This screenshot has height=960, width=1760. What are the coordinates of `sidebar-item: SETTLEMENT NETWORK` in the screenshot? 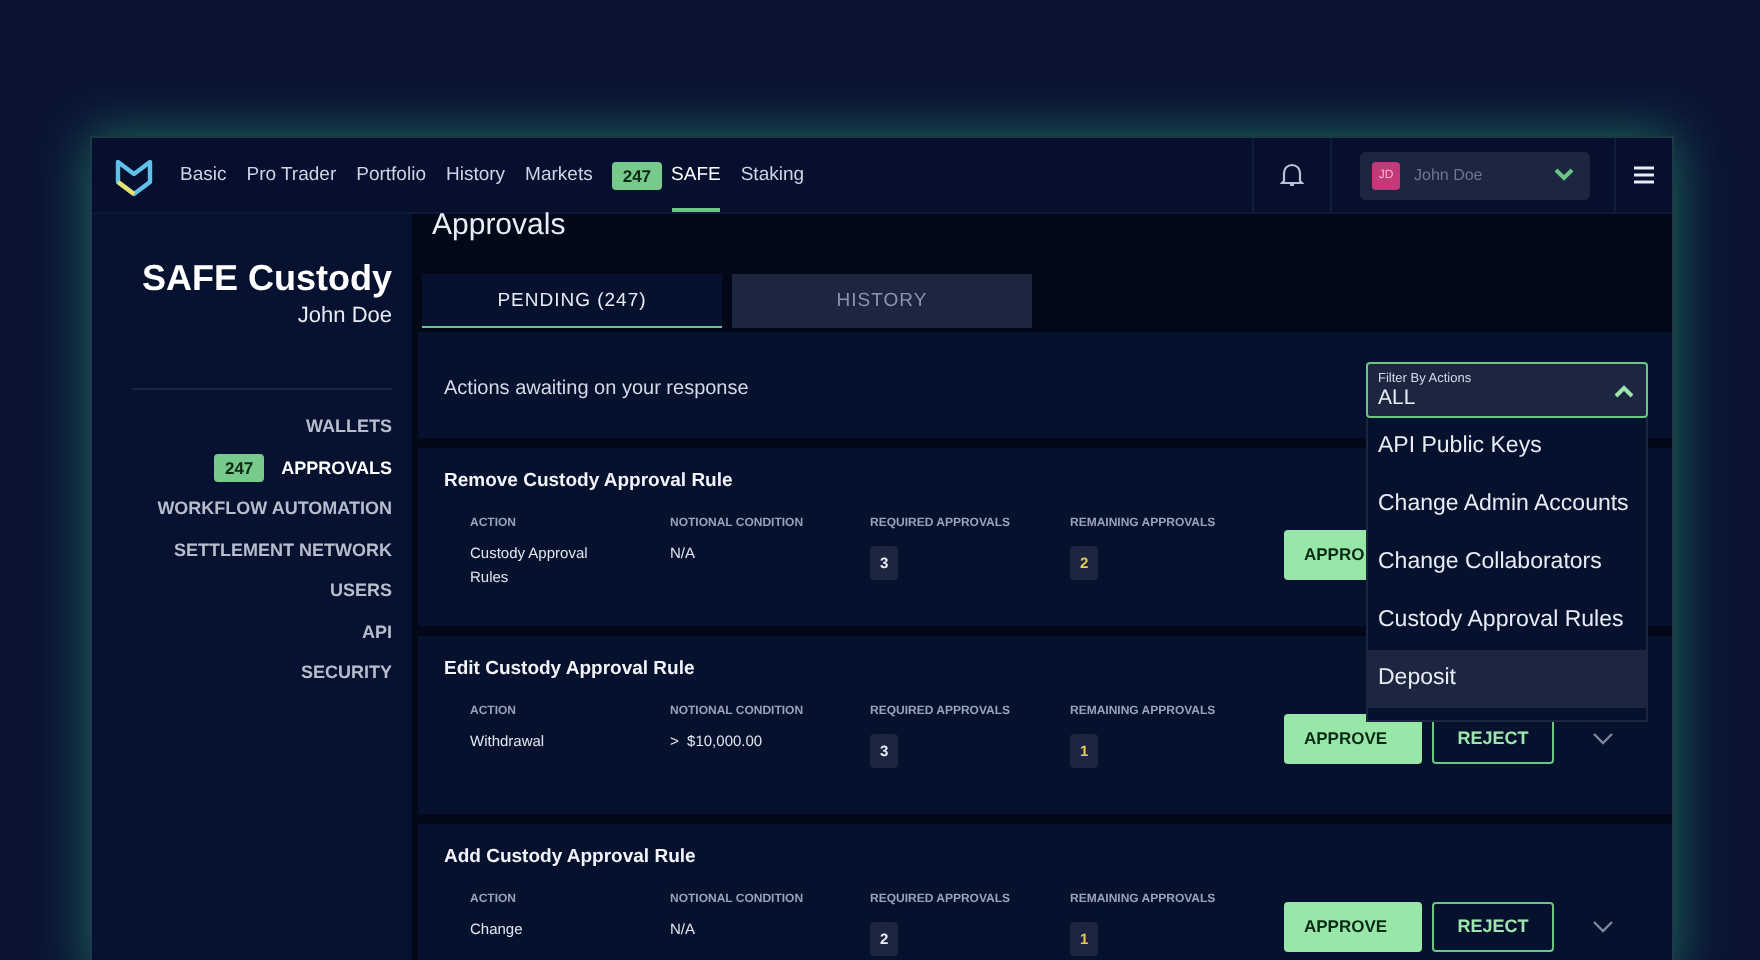 It's located at (283, 549).